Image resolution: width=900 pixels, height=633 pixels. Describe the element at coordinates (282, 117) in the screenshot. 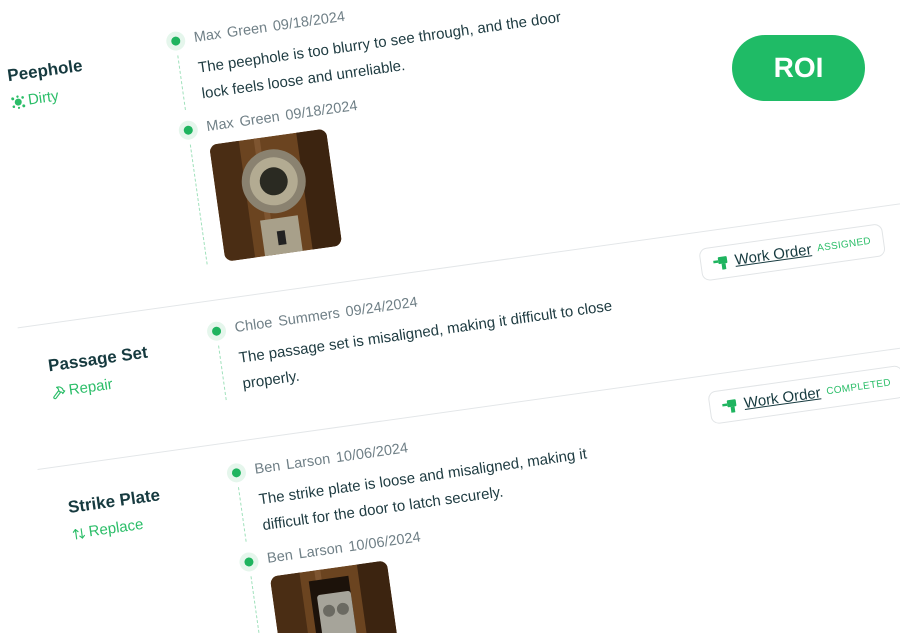

I see `author-date: Max Green 09/18/2024` at that location.